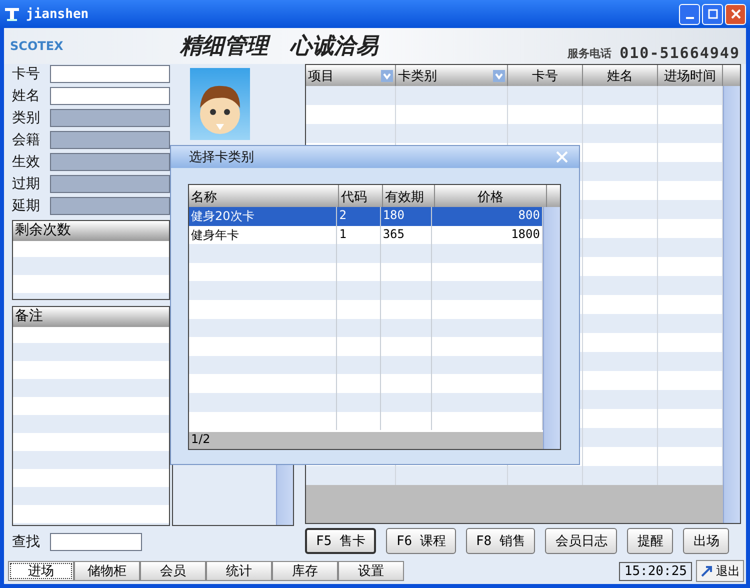 The image size is (750, 588). Describe the element at coordinates (279, 46) in the screenshot. I see `slogan: 精细管理 心诚洽易` at that location.